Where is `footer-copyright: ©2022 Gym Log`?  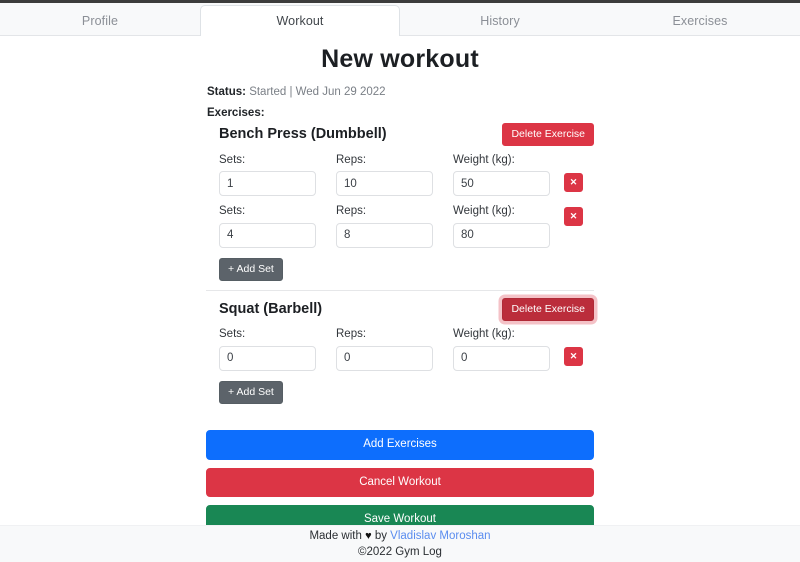 footer-copyright: ©2022 Gym Log is located at coordinates (400, 551).